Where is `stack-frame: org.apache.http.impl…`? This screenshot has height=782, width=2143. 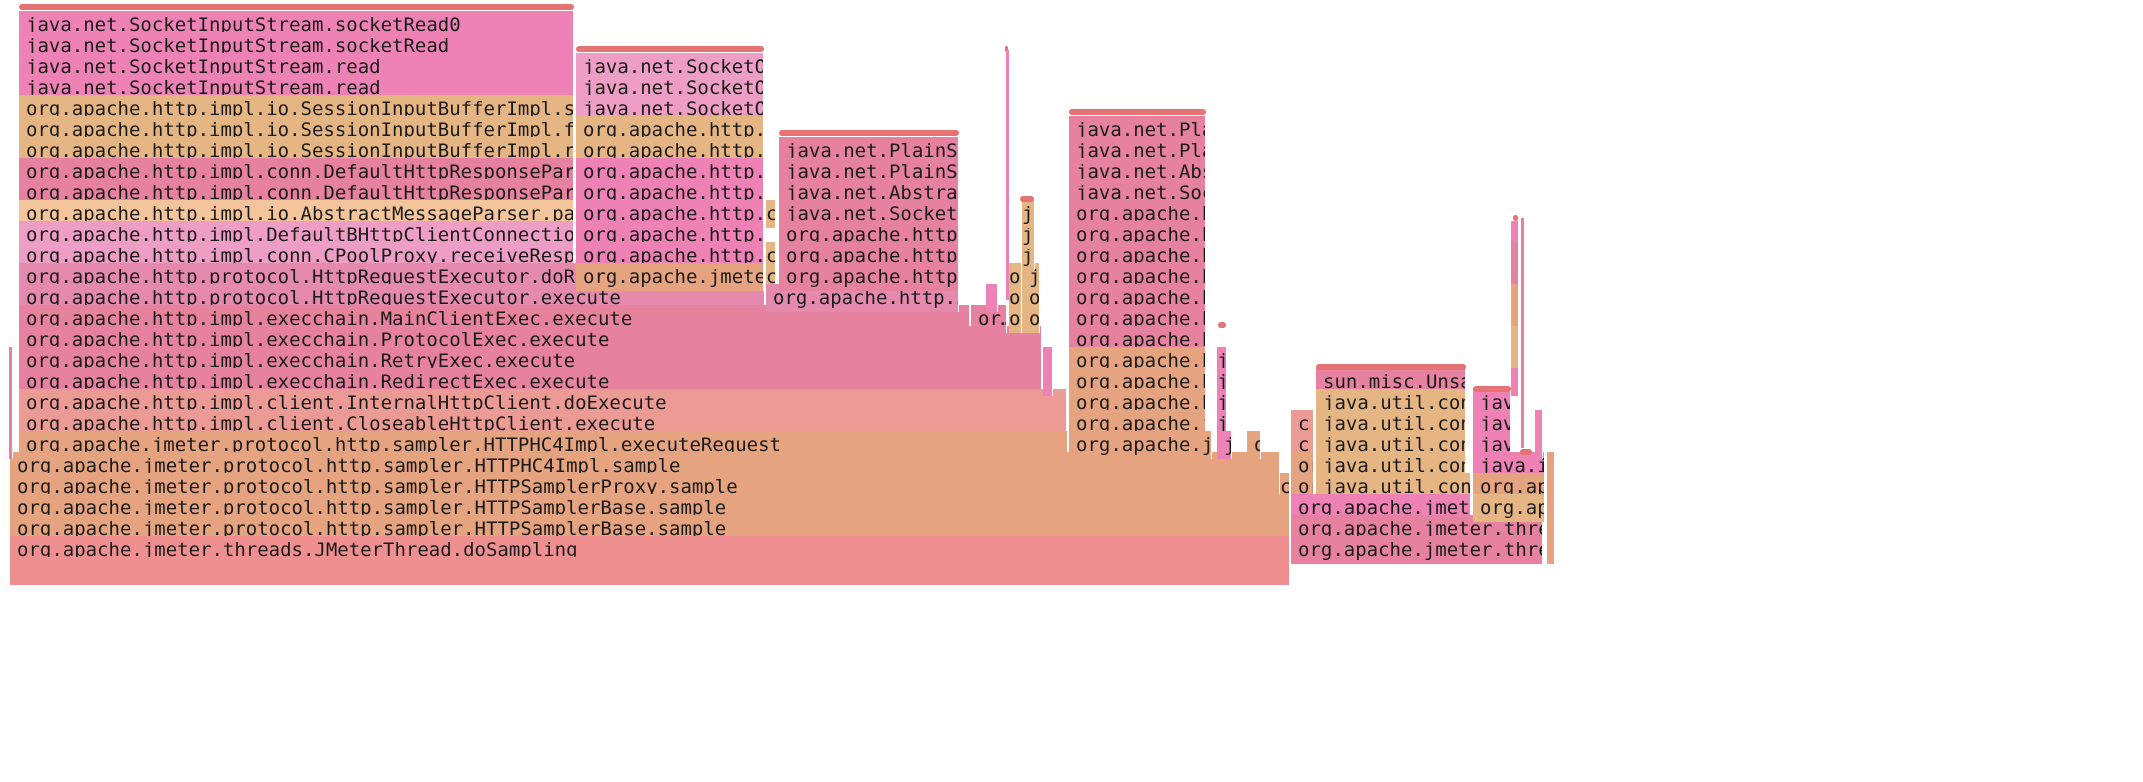 stack-frame: org.apache.http.impl… is located at coordinates (869, 277).